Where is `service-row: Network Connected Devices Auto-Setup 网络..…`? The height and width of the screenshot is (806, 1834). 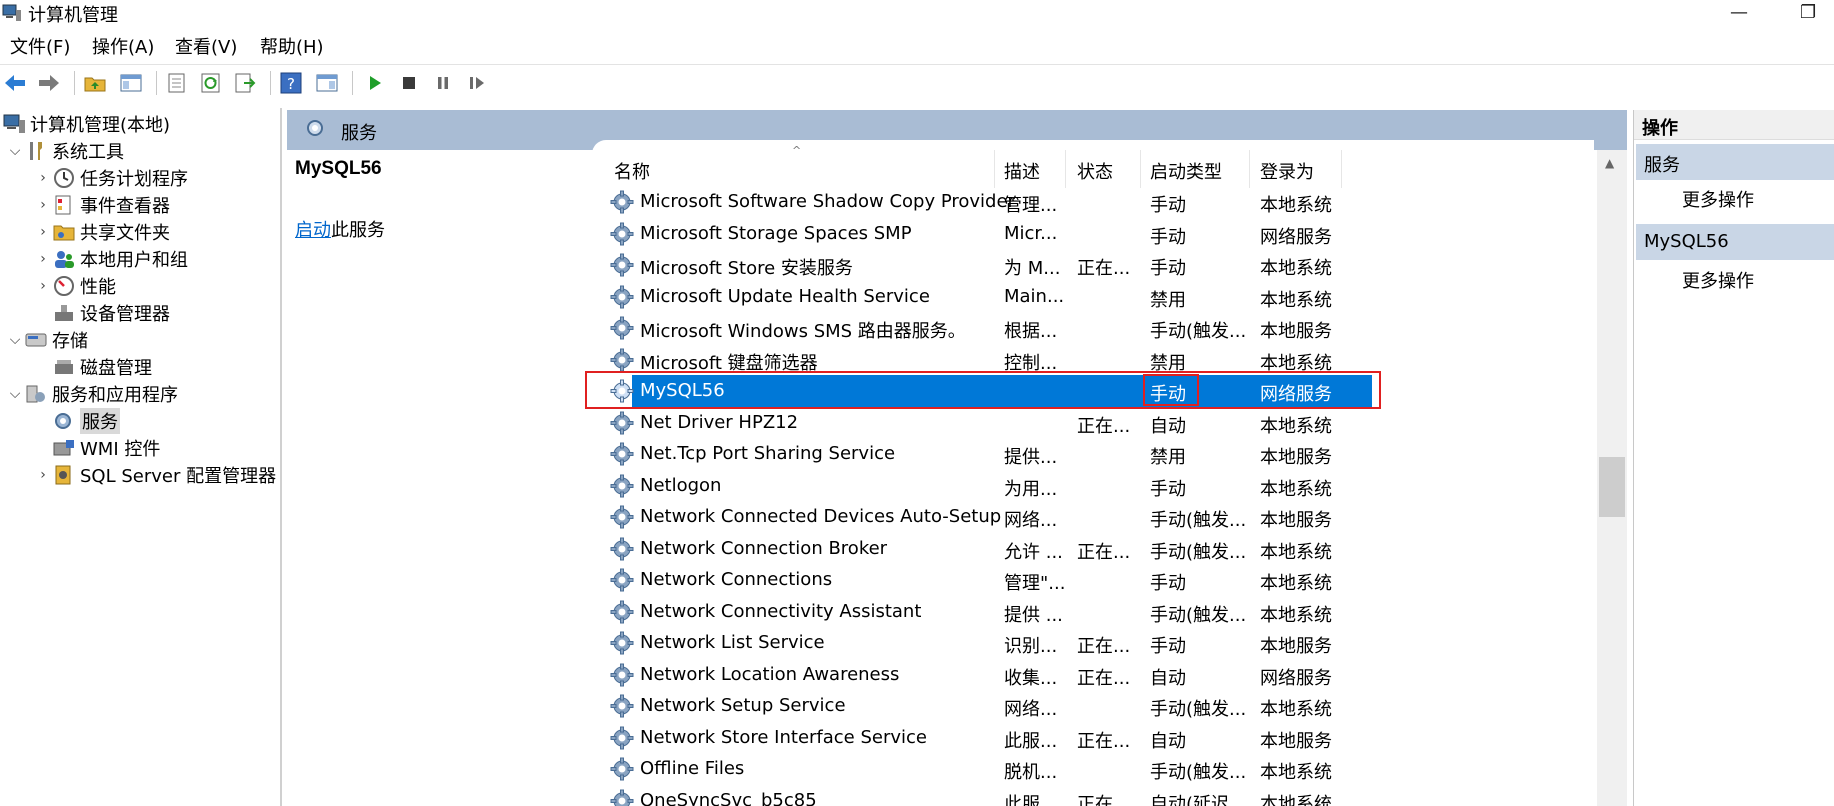 service-row: Network Connected Devices Auto-Setup 网络..… is located at coordinates (1010, 517).